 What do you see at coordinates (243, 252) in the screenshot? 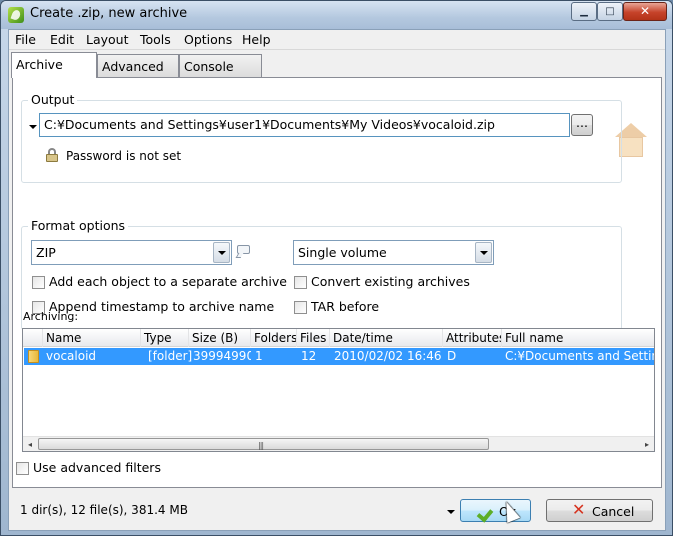
I see `comment-icon` at bounding box center [243, 252].